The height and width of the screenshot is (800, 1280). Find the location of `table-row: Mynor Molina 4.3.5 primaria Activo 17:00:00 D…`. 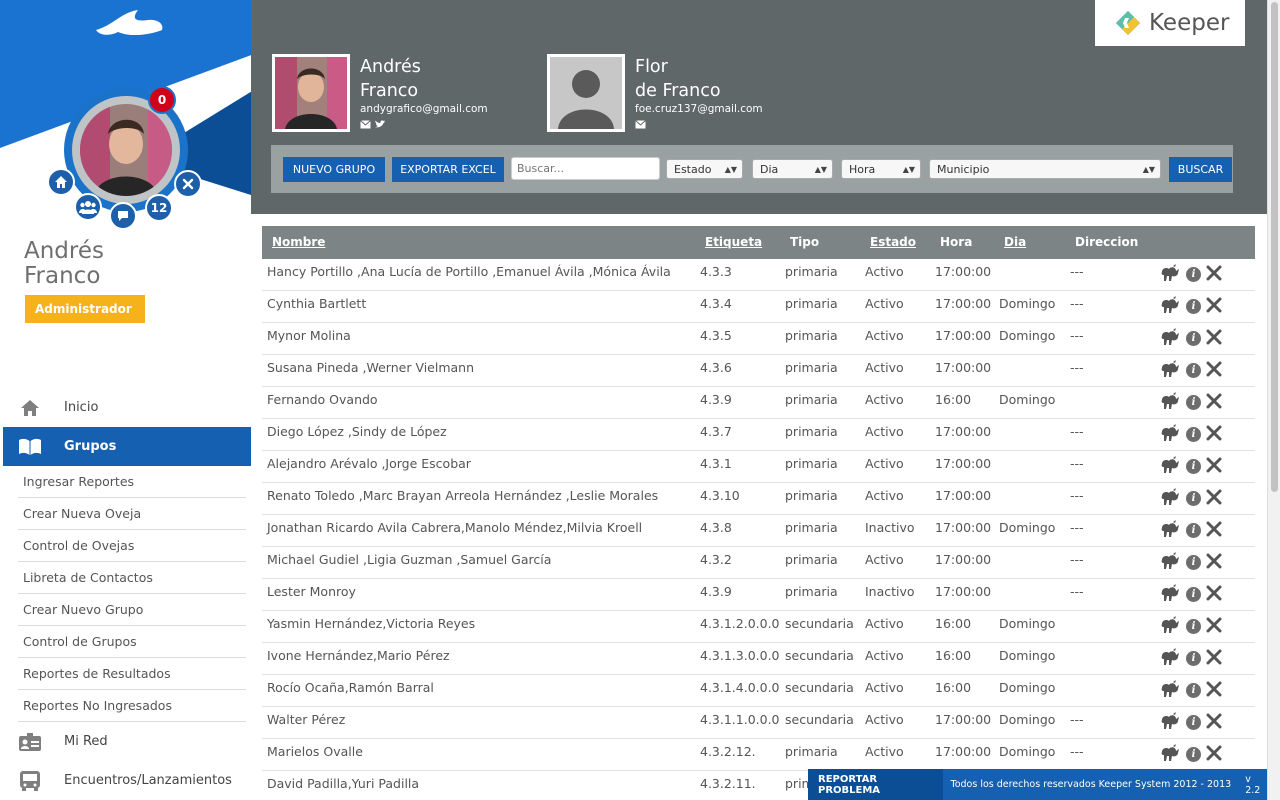

table-row: Mynor Molina 4.3.5 primaria Activo 17:00:00 D… is located at coordinates (758, 339).